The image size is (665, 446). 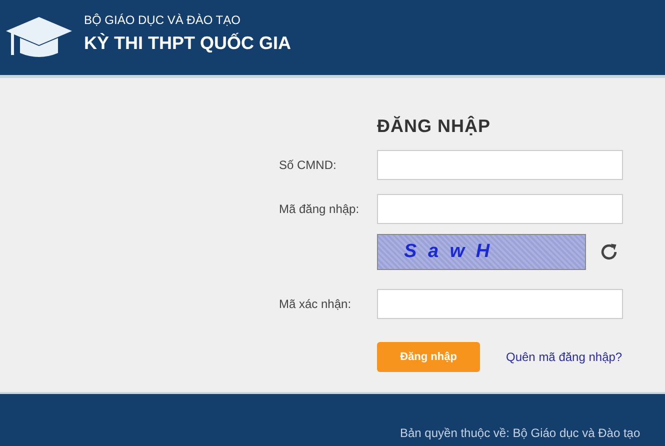 I want to click on copyright-text: Bản quyền thuộc về: Bộ Giáo dục và Đào tạo, so click(x=520, y=433).